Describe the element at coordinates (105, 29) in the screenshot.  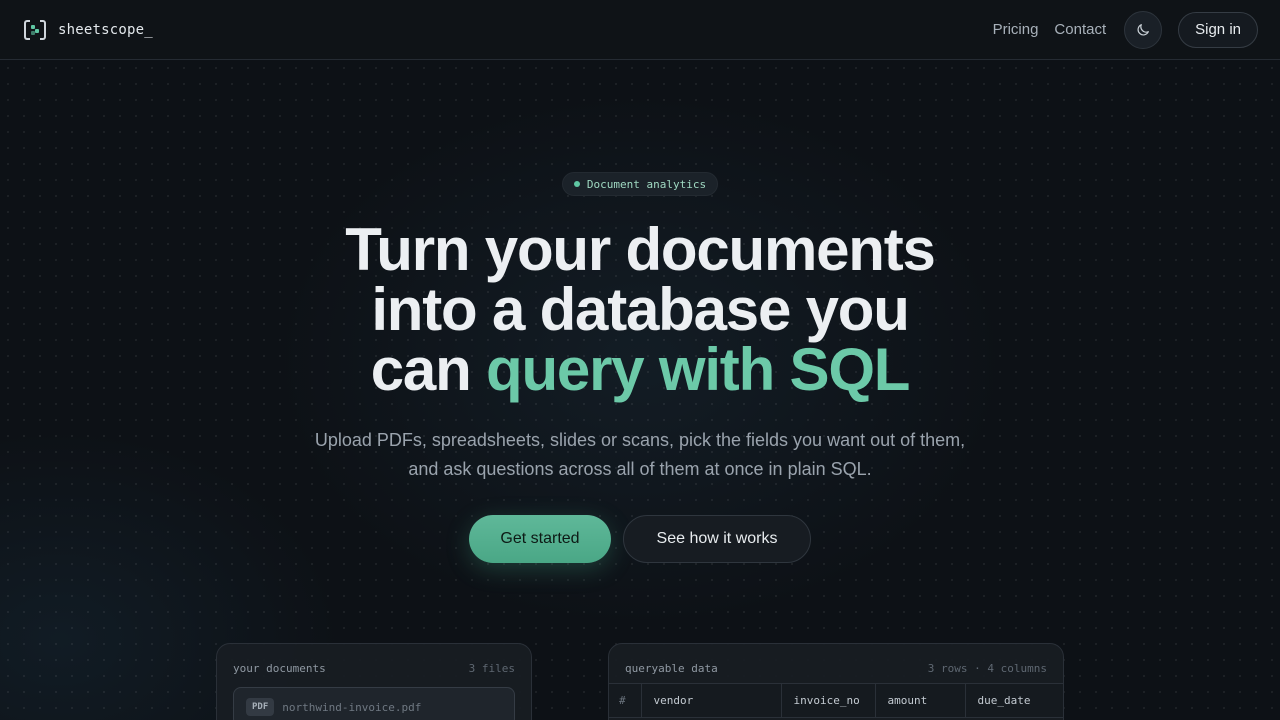
I see `brand-name: sheetscope_` at that location.